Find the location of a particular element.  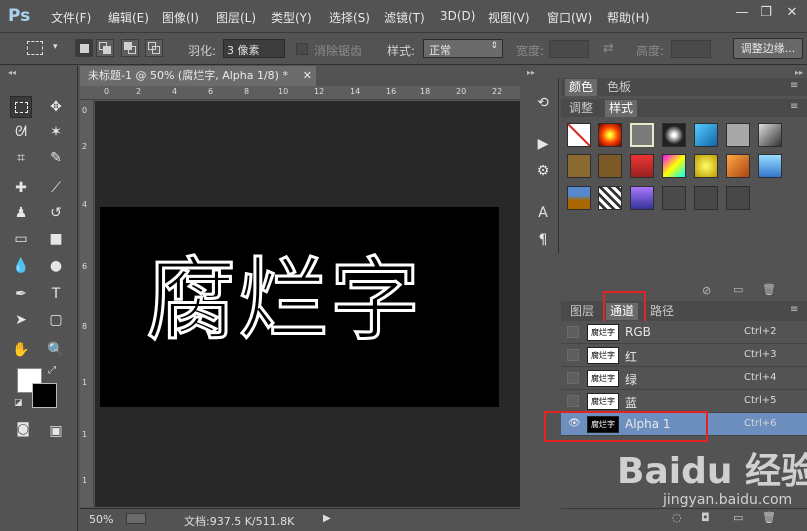

actions-icon: ▶ is located at coordinates (543, 144).